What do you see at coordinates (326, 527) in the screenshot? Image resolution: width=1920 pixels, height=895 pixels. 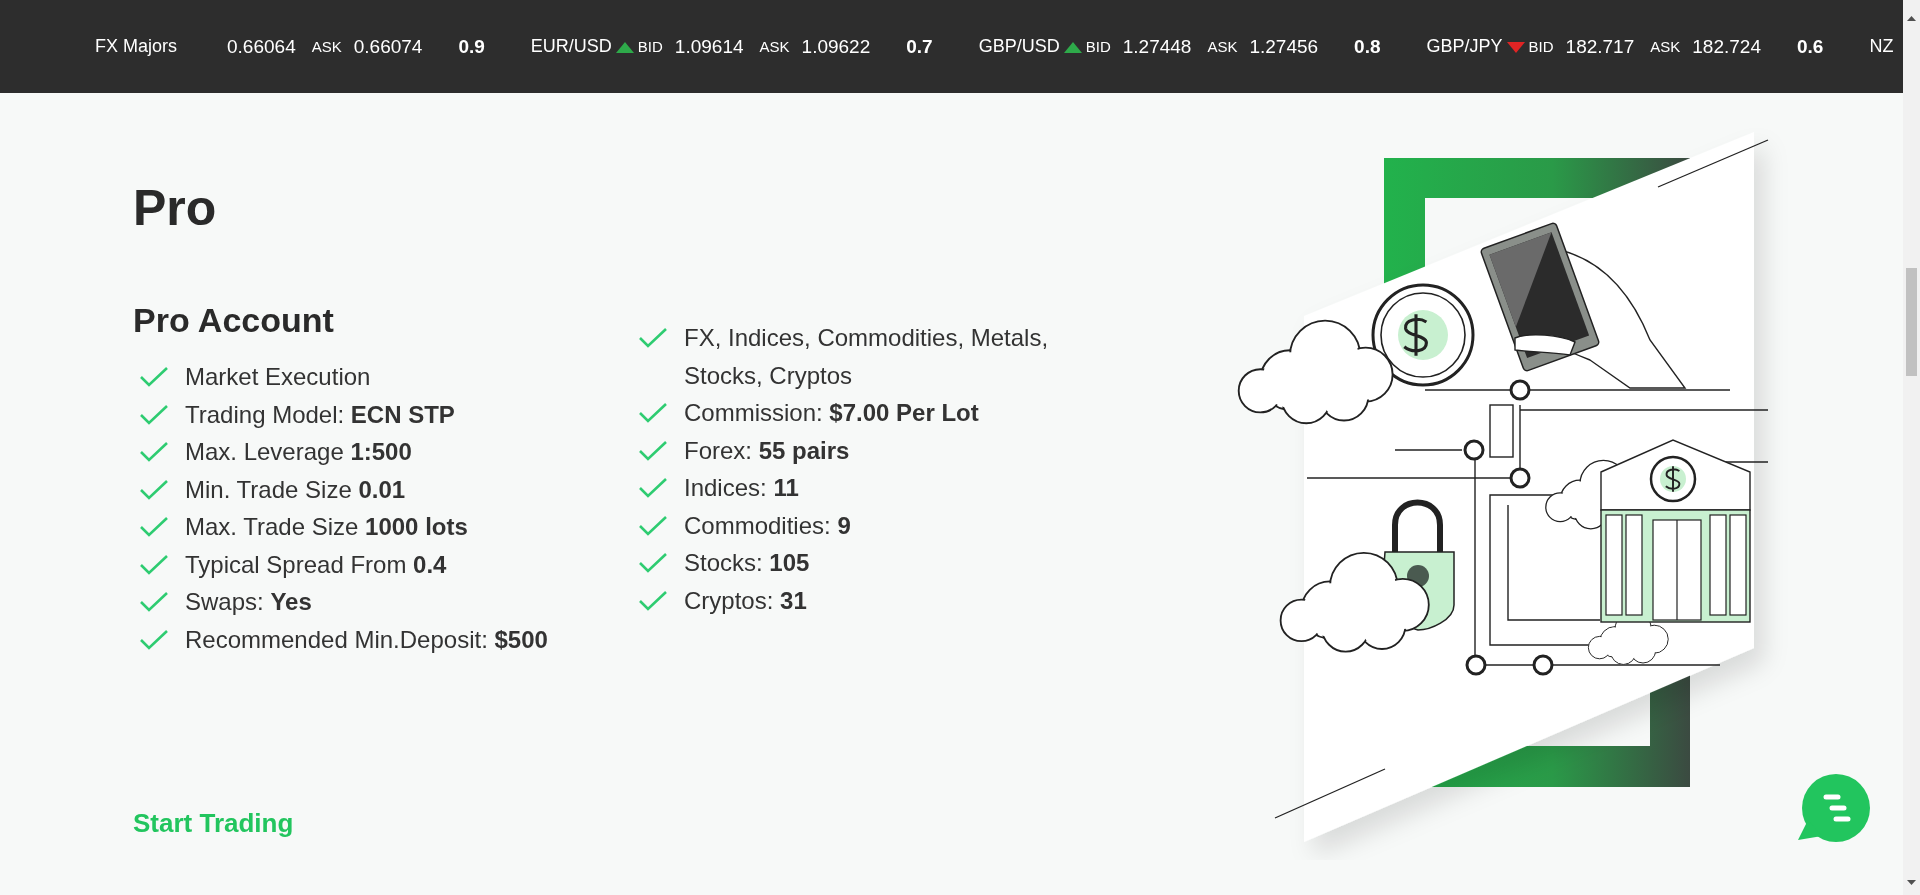 I see `feature-text: Max. Trade Size 1000 lots` at bounding box center [326, 527].